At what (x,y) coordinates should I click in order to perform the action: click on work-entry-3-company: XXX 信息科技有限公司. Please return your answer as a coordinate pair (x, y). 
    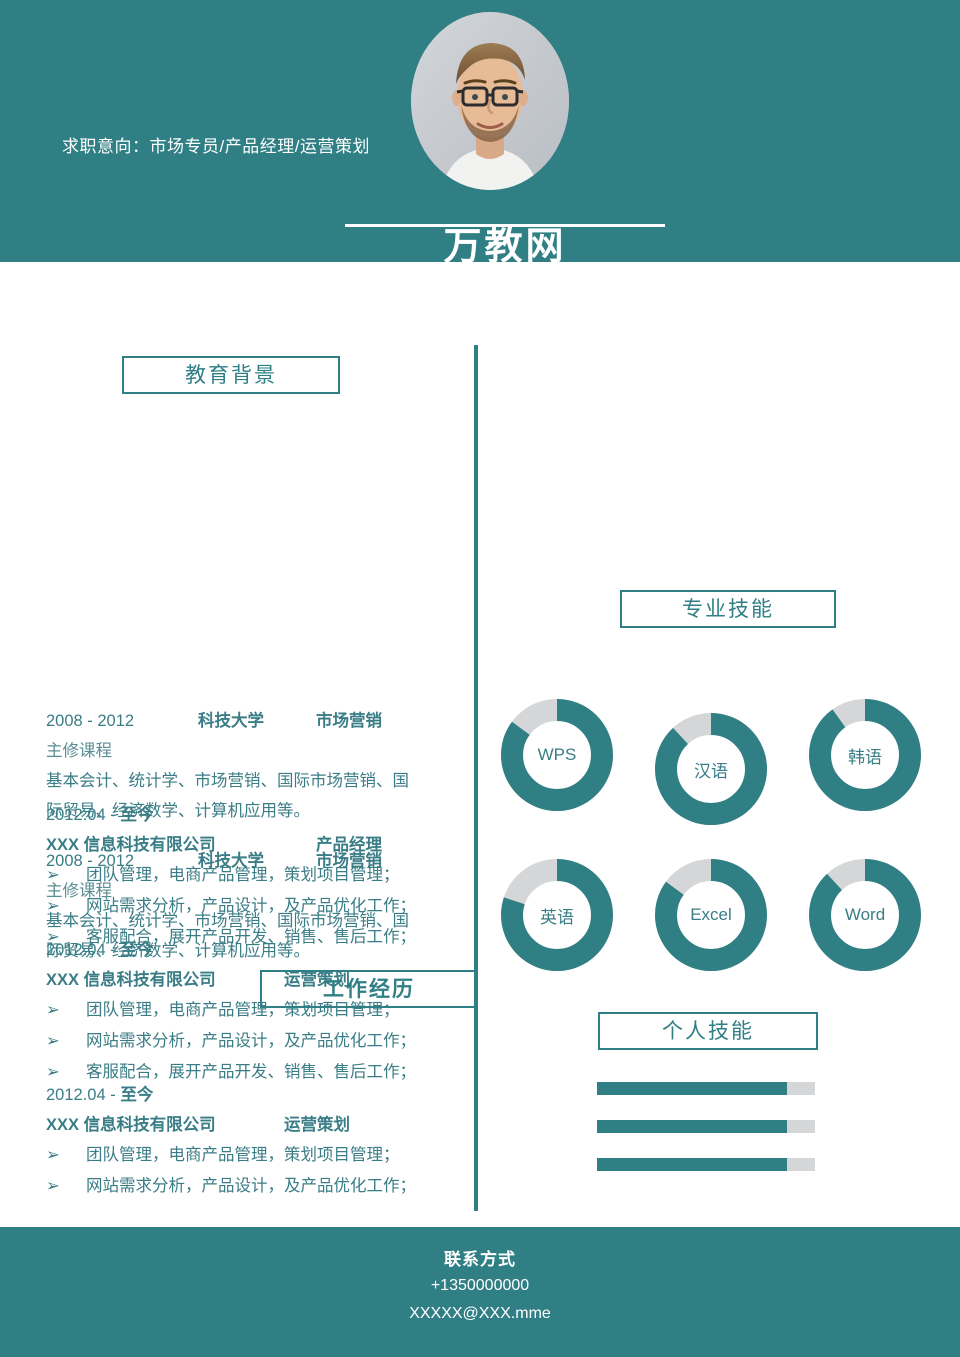
    Looking at the image, I should click on (131, 1125).